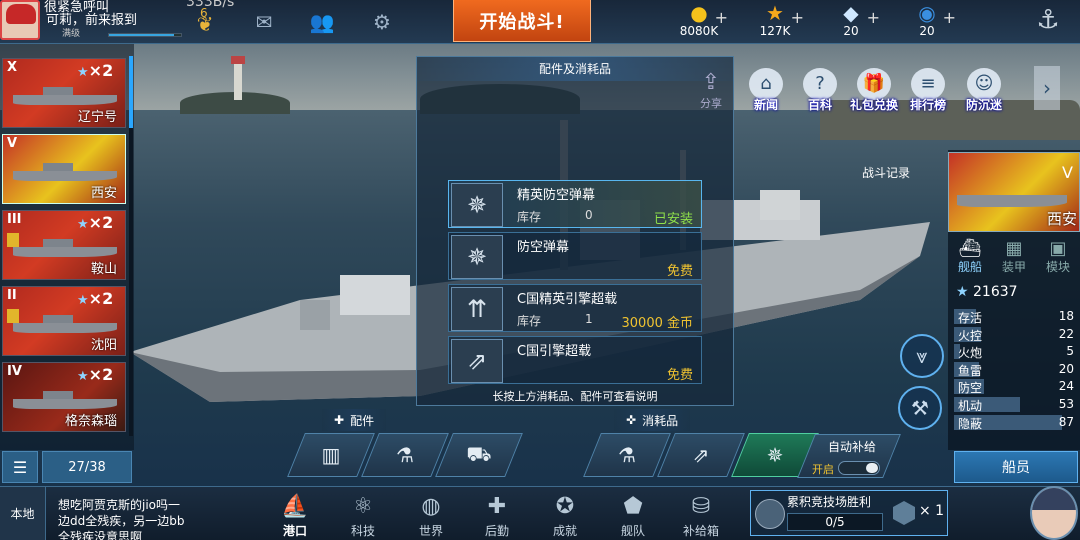  Describe the element at coordinates (699, 20) in the screenshot. I see `gold-resource: ● 8080K +` at that location.